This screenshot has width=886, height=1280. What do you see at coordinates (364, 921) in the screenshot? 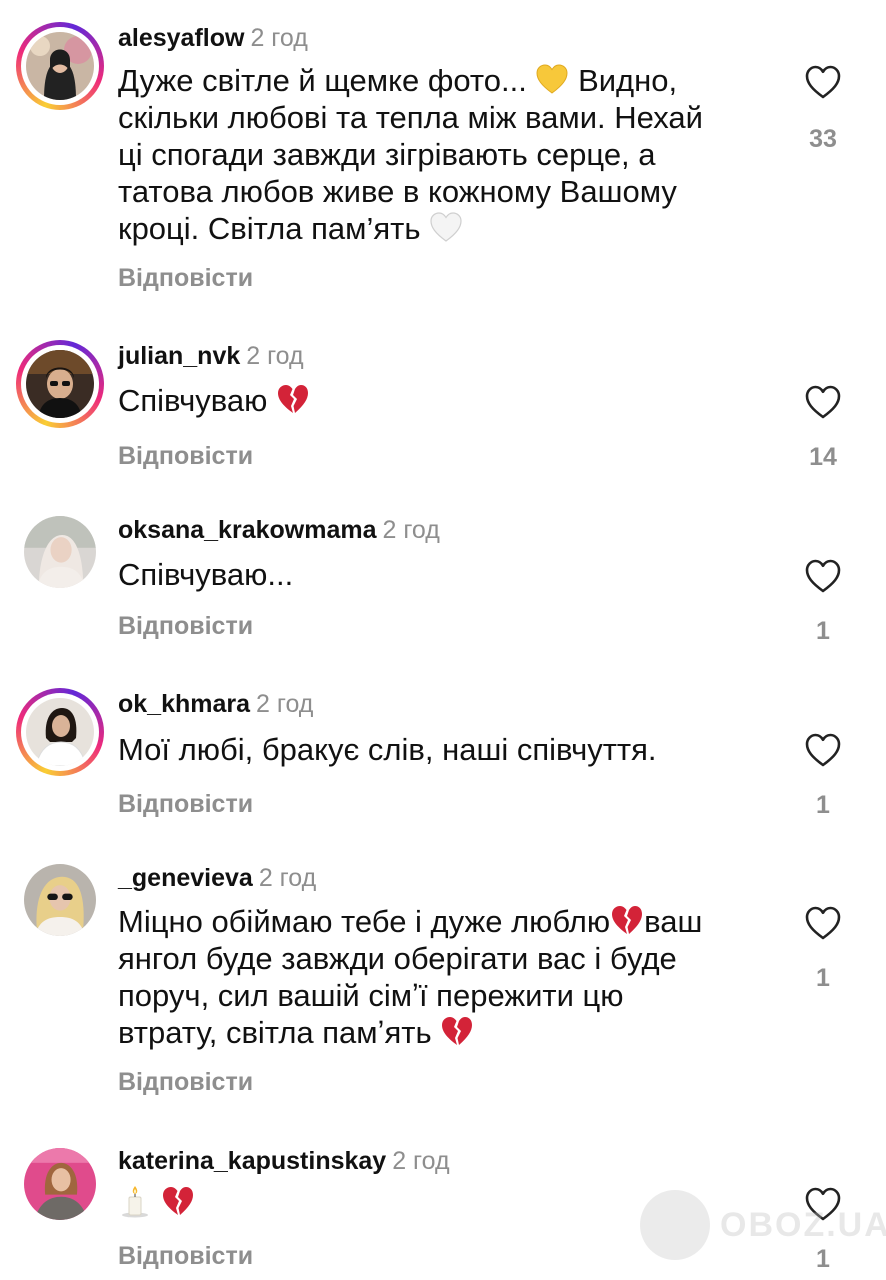
I see `comment-text-line: Міцно обіймаю тебе і дуже люблю` at bounding box center [364, 921].